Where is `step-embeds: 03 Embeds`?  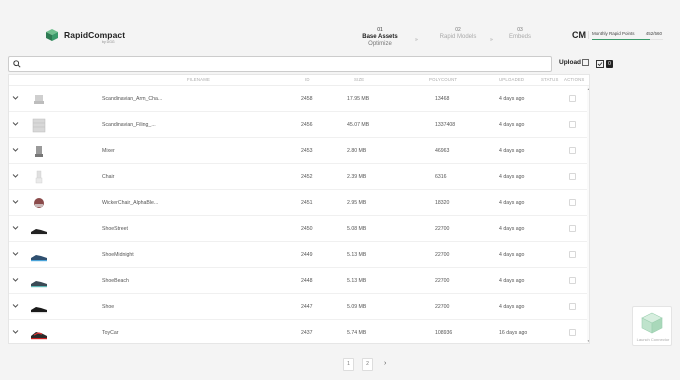 step-embeds: 03 Embeds is located at coordinates (520, 34).